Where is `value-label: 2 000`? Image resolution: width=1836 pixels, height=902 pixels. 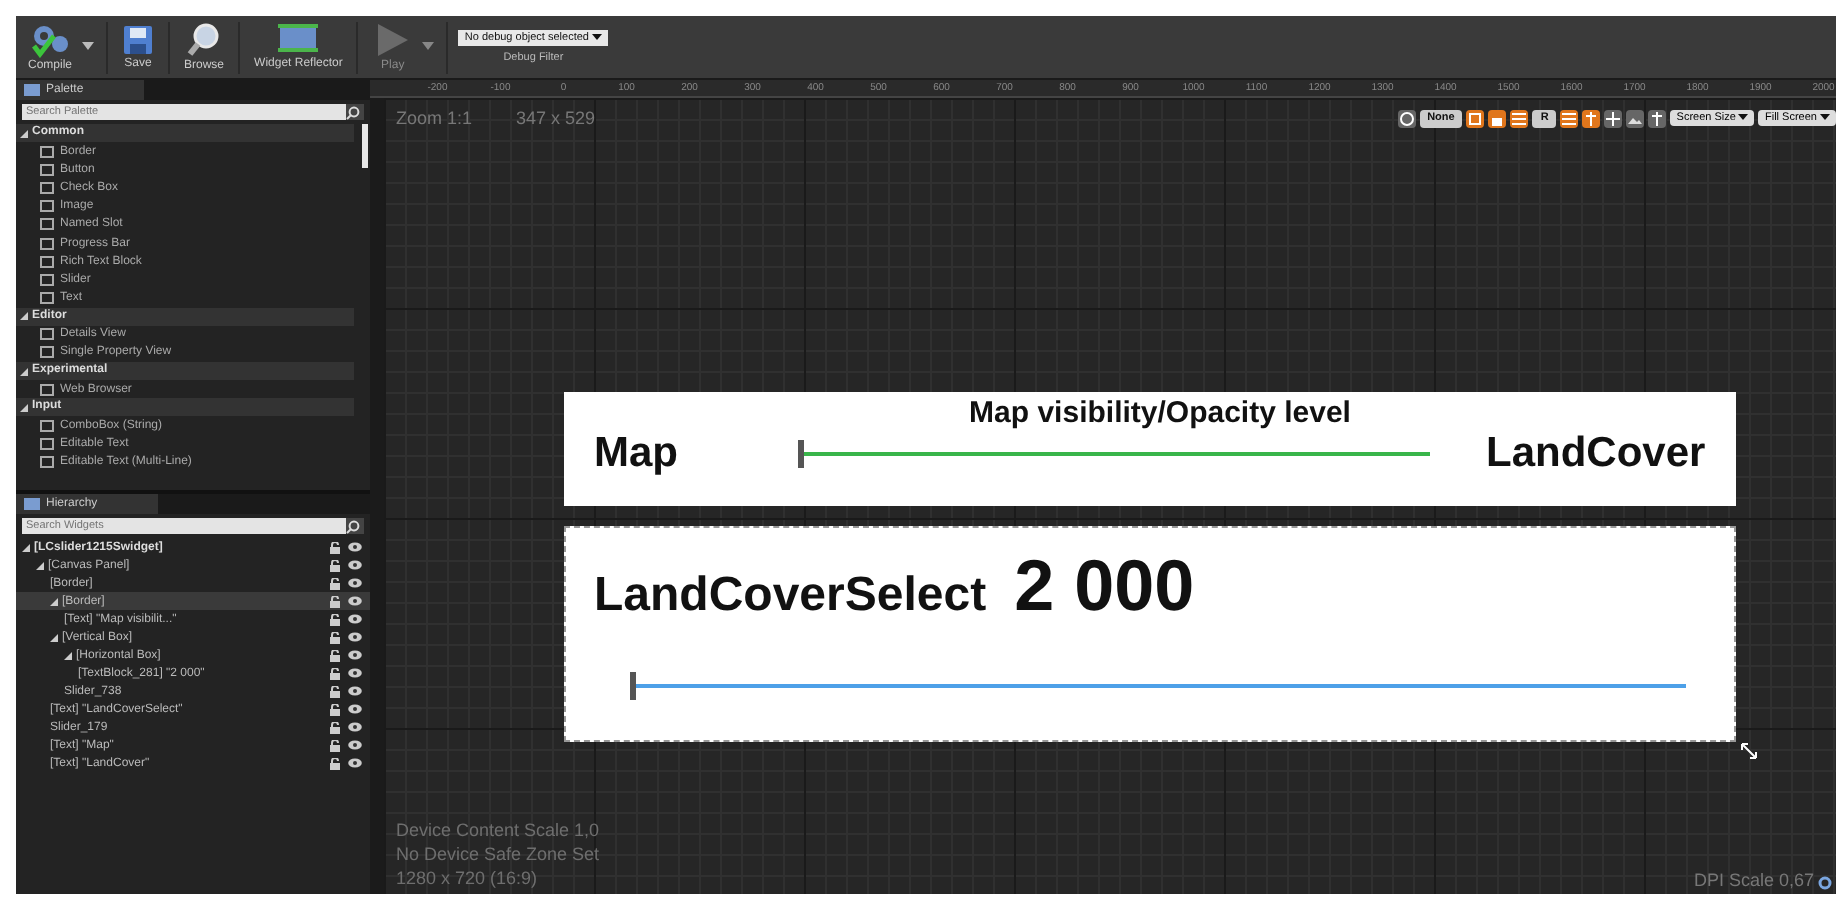 value-label: 2 000 is located at coordinates (1104, 586).